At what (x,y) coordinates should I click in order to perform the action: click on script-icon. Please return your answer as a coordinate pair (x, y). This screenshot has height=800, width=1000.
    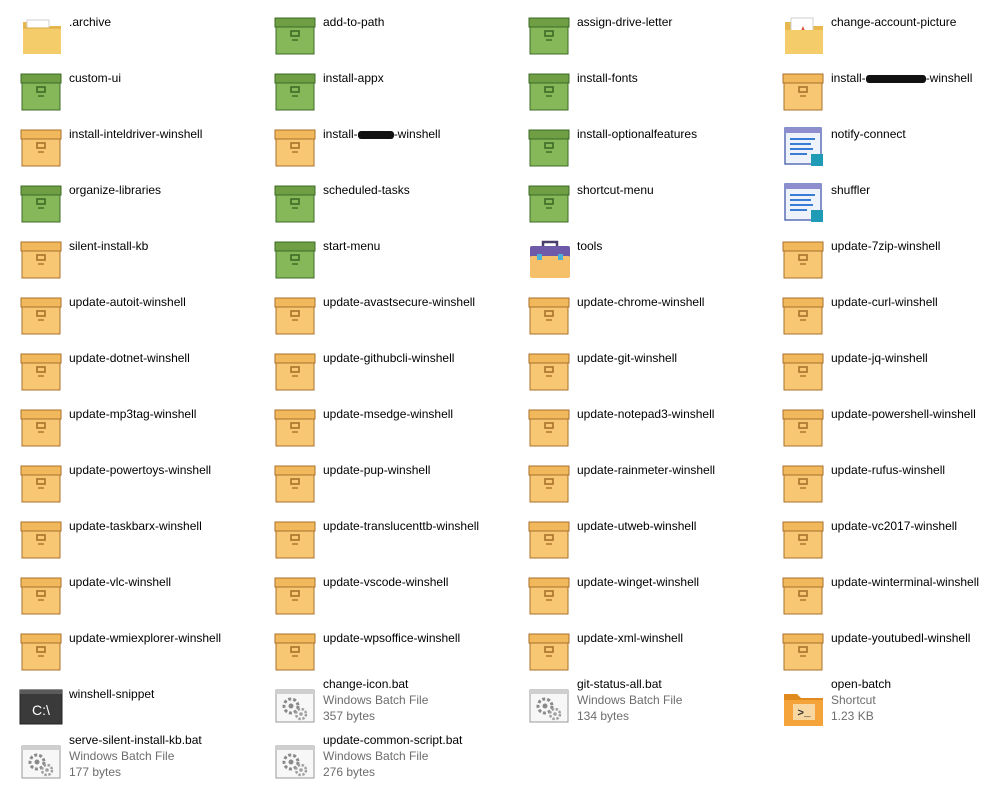
    Looking at the image, I should click on (804, 203).